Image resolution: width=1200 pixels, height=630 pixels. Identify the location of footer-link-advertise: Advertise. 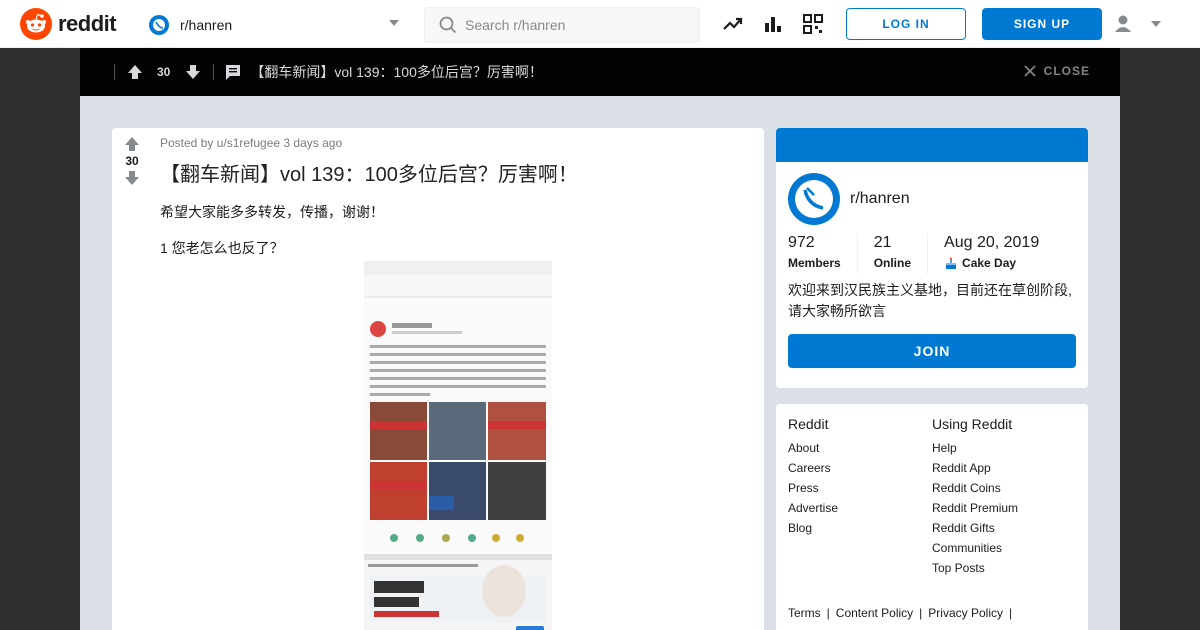
(813, 508).